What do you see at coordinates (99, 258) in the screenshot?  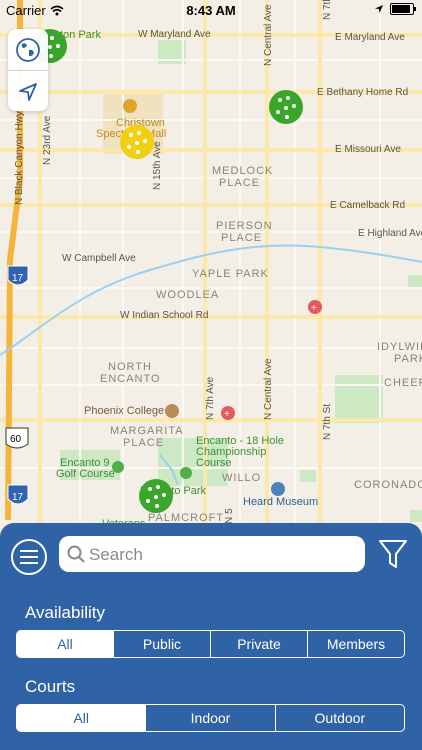 I see `street-label: W Campbell Ave` at bounding box center [99, 258].